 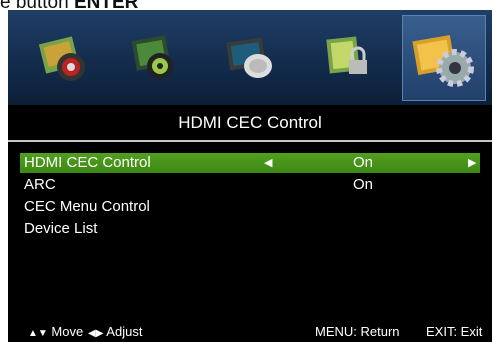 What do you see at coordinates (357, 331) in the screenshot?
I see `menu-return-hint: MENU: Return` at bounding box center [357, 331].